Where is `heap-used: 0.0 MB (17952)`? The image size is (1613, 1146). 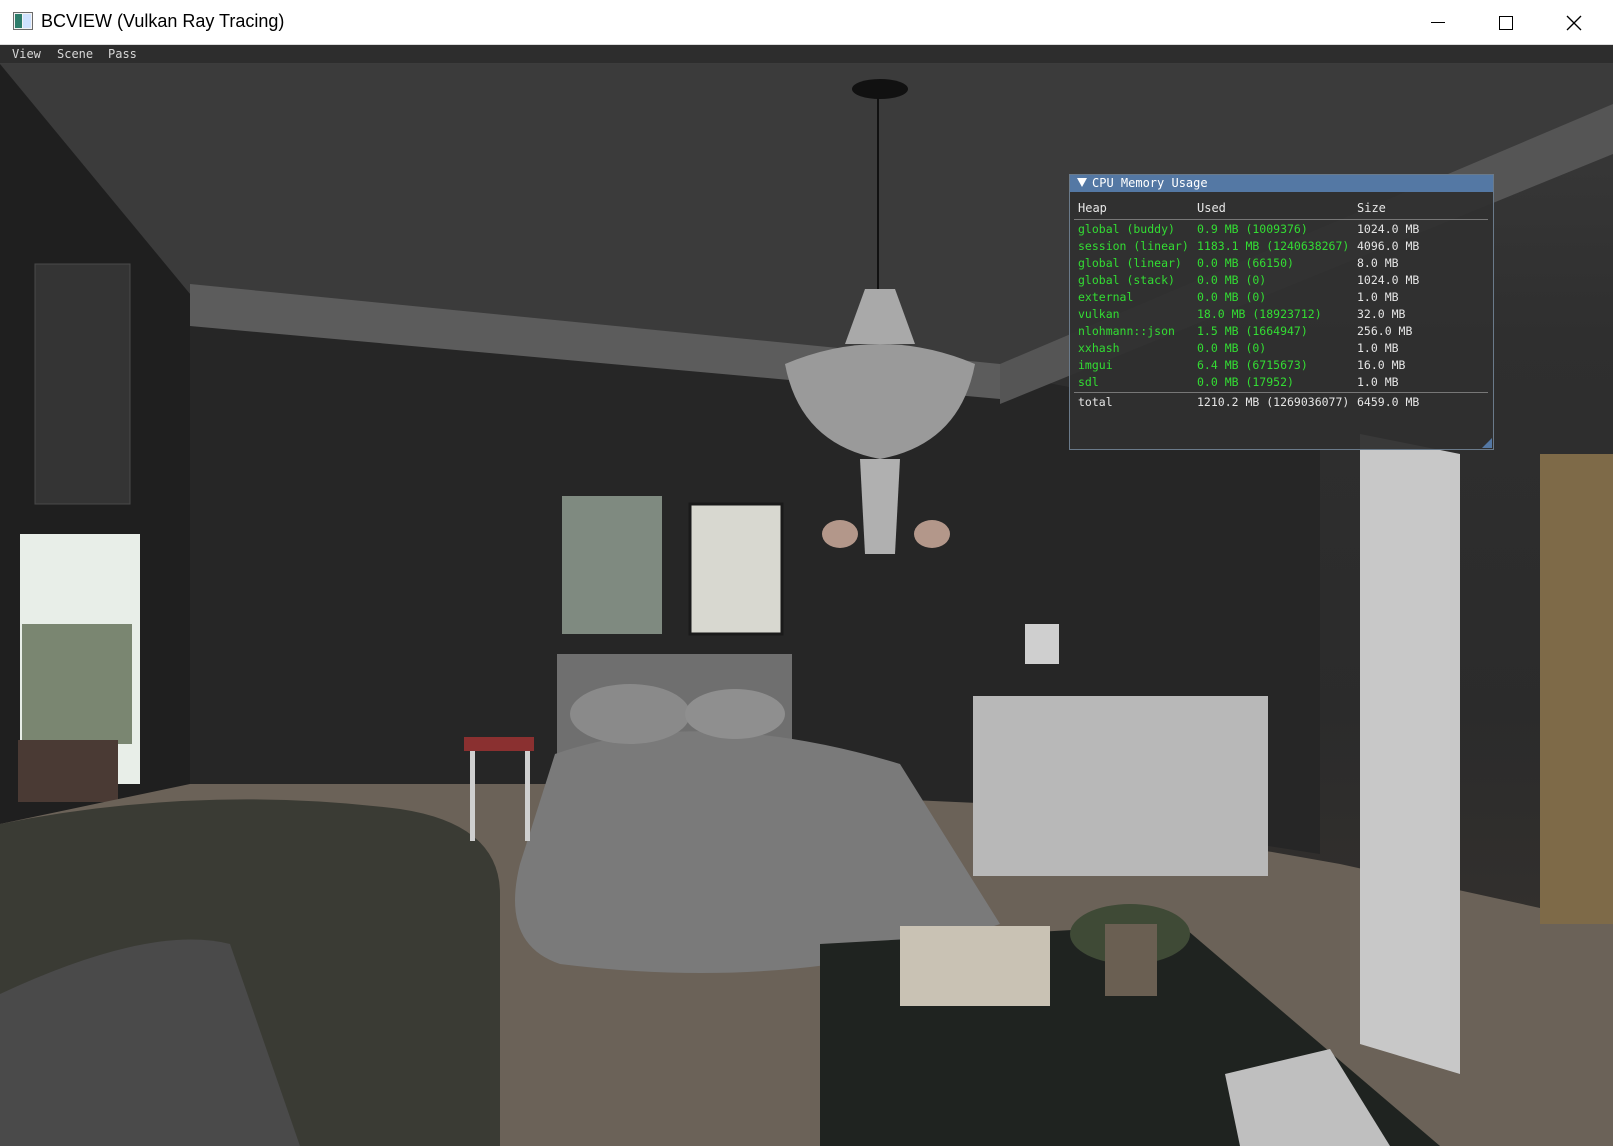 heap-used: 0.0 MB (17952) is located at coordinates (1245, 382).